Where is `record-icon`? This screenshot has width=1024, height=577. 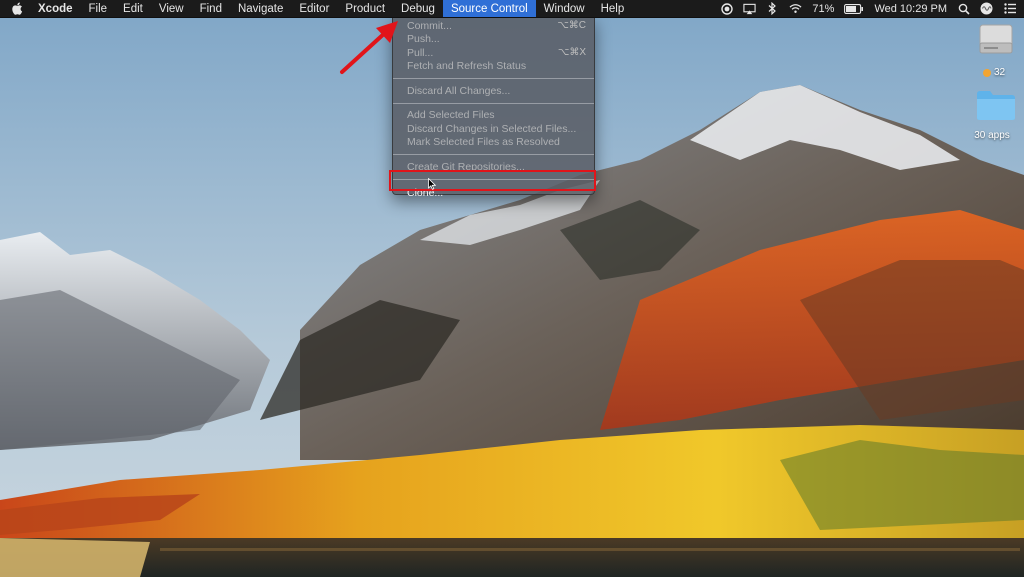
record-icon is located at coordinates (726, 8).